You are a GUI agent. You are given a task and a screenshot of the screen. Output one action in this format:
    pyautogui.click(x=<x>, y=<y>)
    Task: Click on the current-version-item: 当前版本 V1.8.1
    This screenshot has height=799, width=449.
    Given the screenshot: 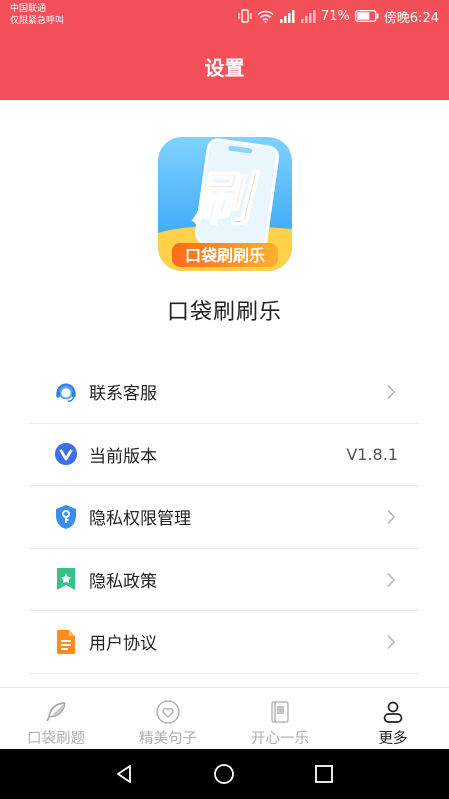 What is the action you would take?
    pyautogui.click(x=224, y=455)
    